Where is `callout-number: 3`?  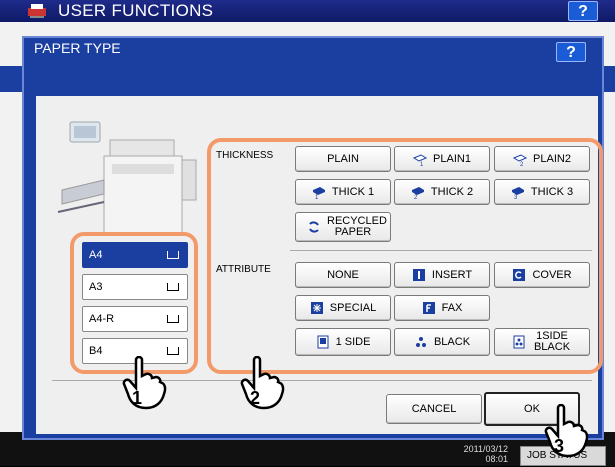
callout-number: 3 is located at coordinates (559, 446).